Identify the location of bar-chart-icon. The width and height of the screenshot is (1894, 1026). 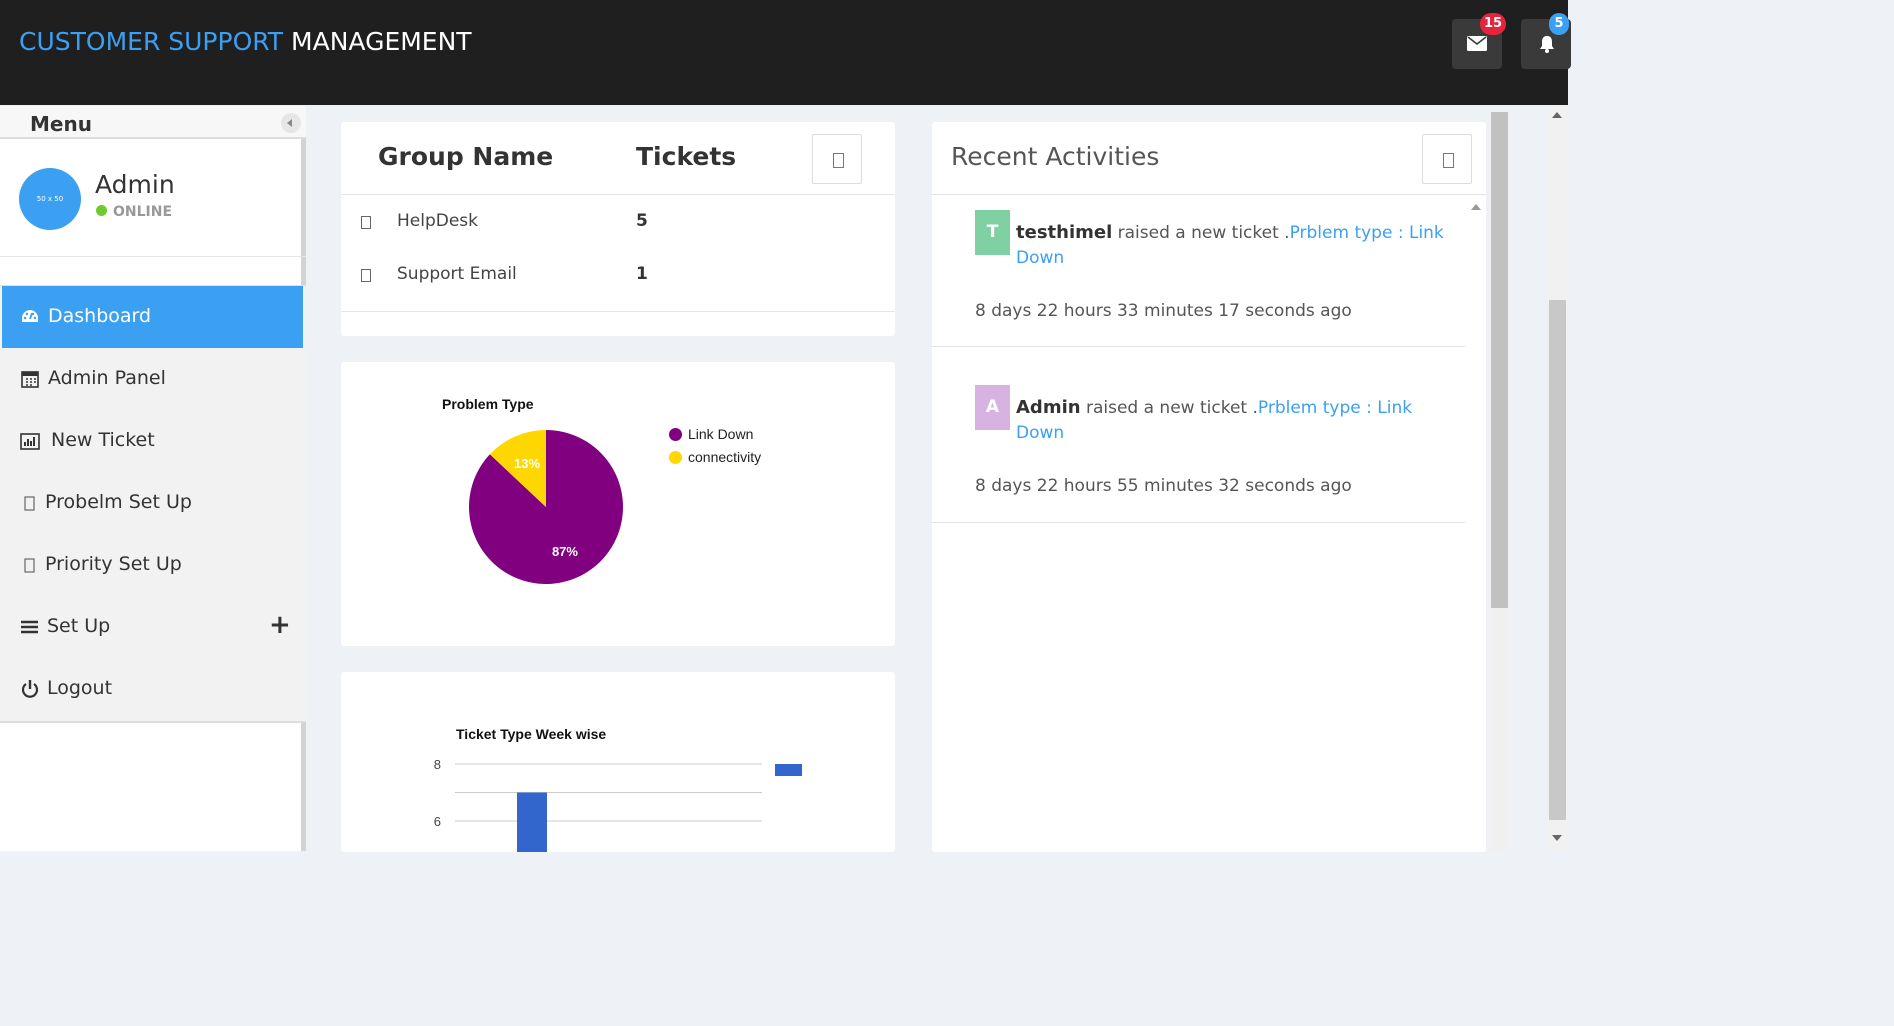
(30, 441).